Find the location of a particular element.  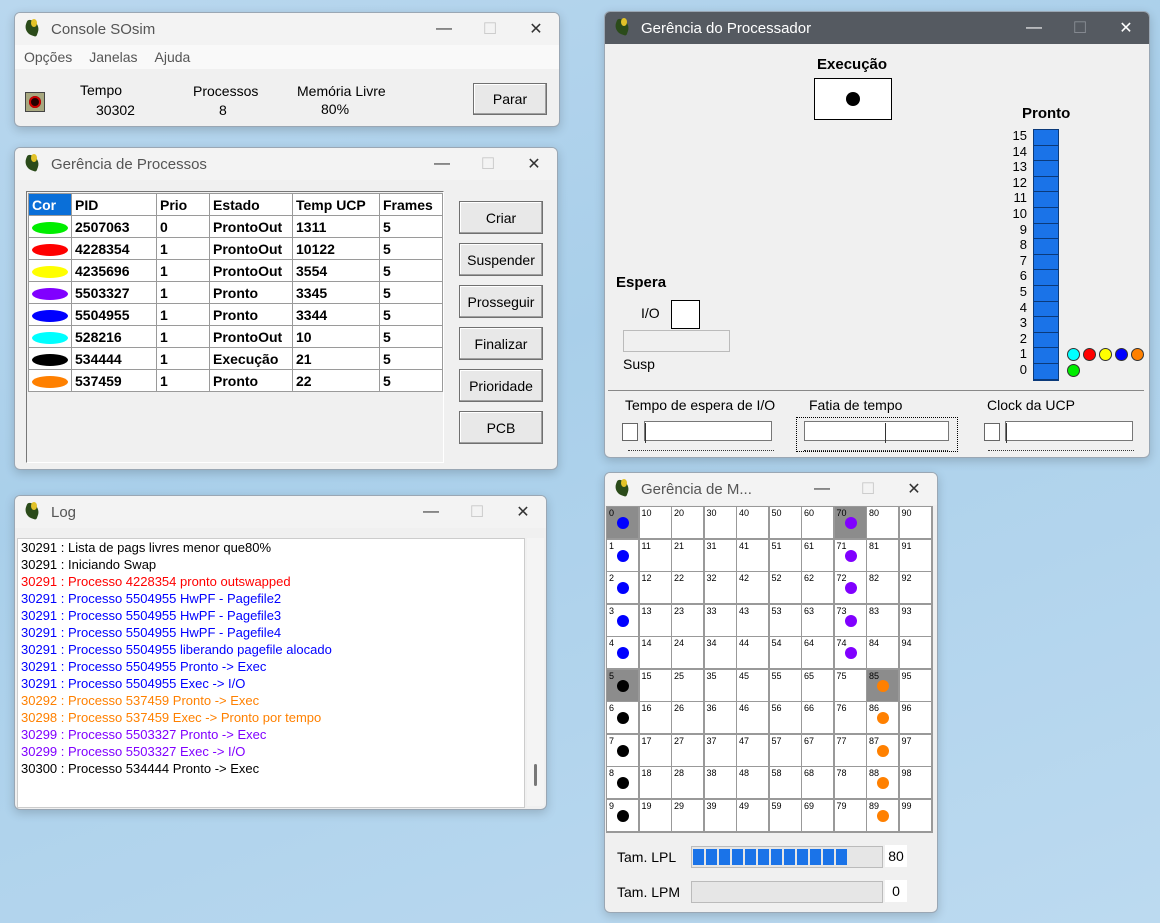

slider-io-checkbox is located at coordinates (630, 432).